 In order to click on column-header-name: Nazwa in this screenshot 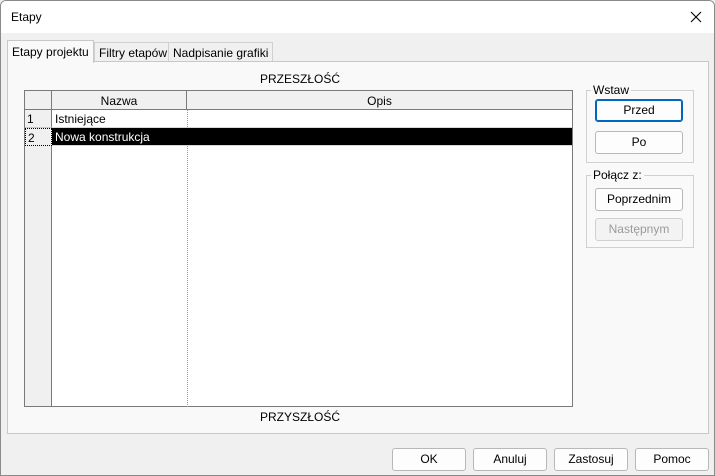, I will do `click(119, 100)`.